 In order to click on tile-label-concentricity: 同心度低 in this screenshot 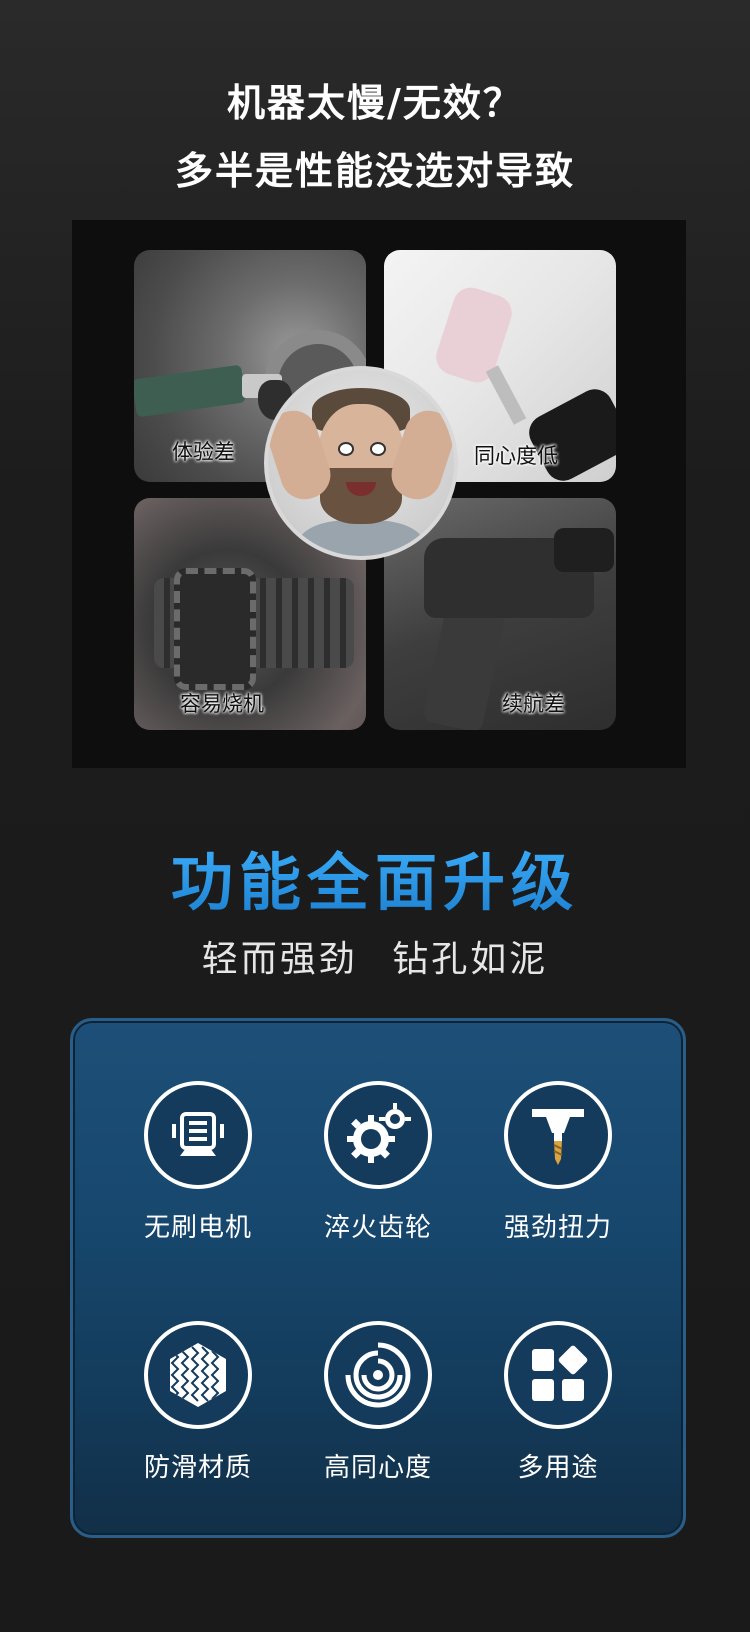, I will do `click(516, 456)`.